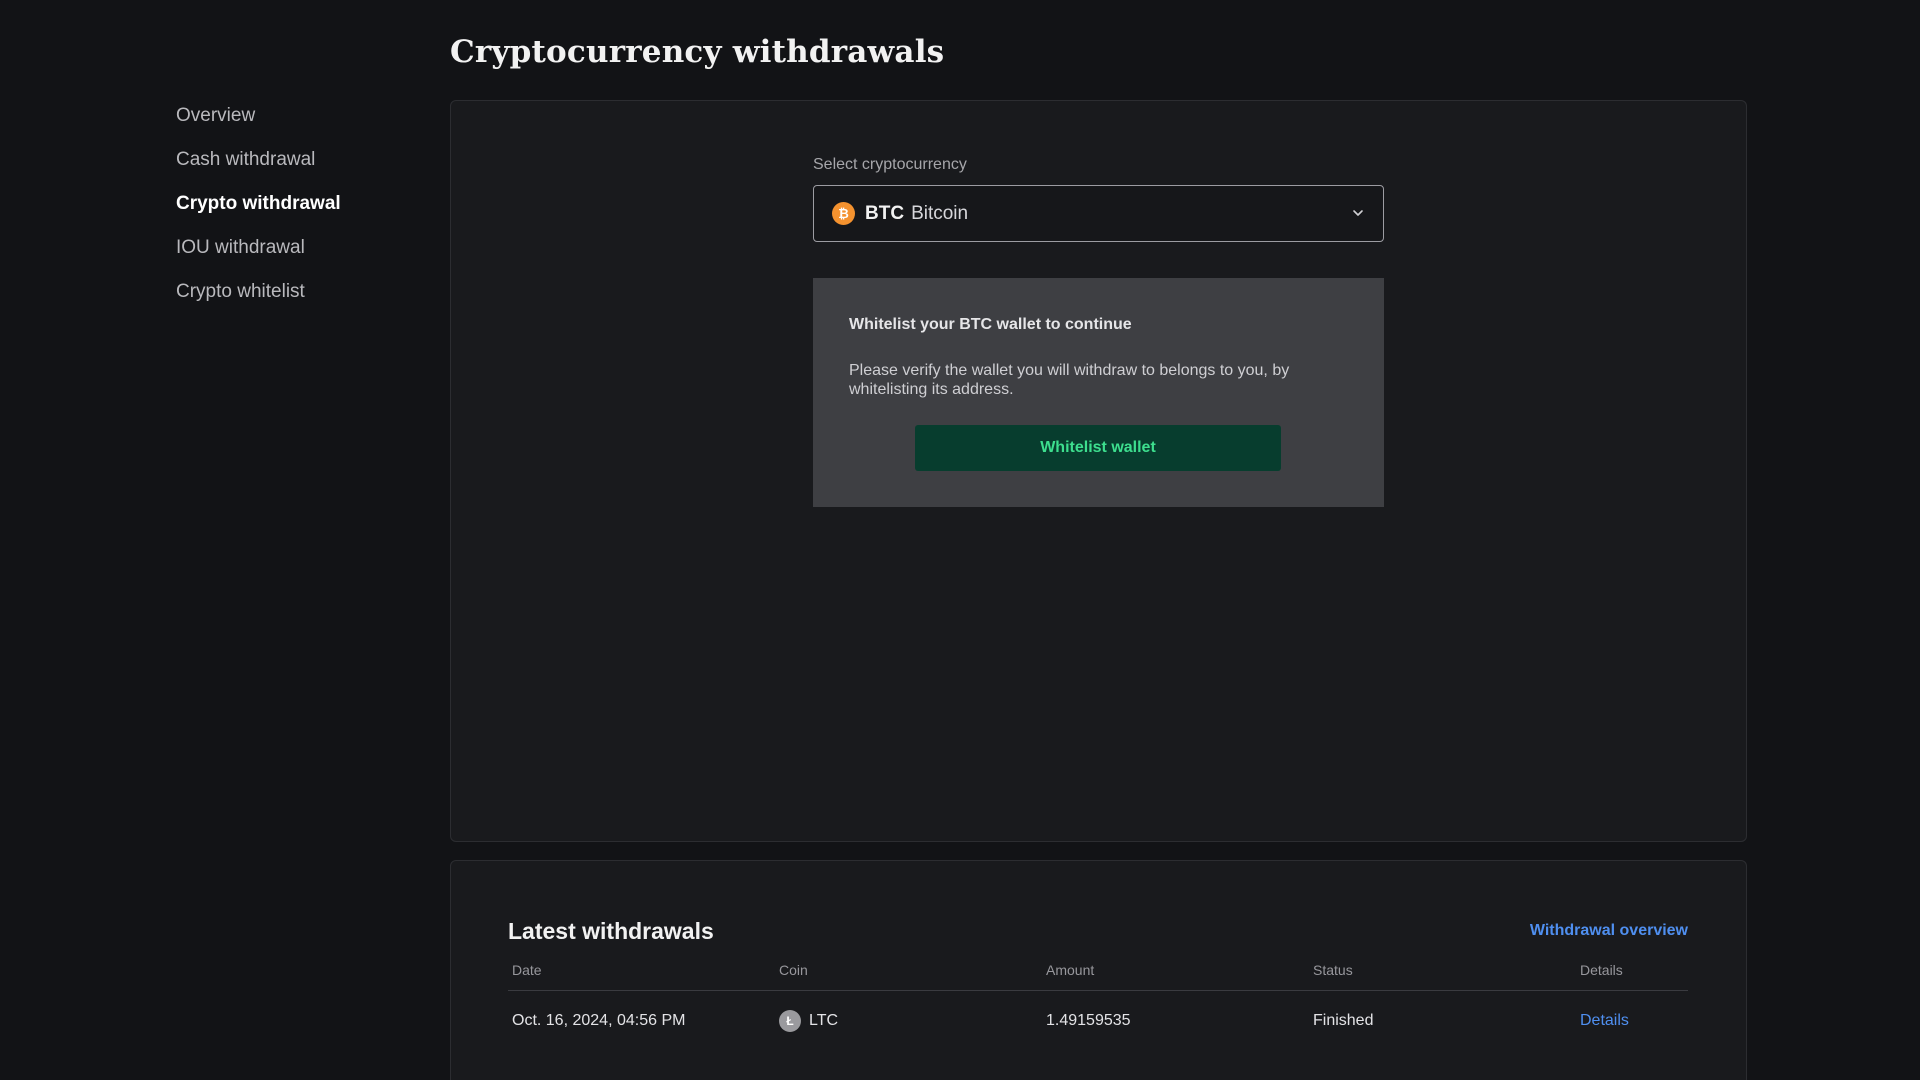  What do you see at coordinates (990, 324) in the screenshot?
I see `whitelist-notice-title: Whitelist your BTC wallet to continue` at bounding box center [990, 324].